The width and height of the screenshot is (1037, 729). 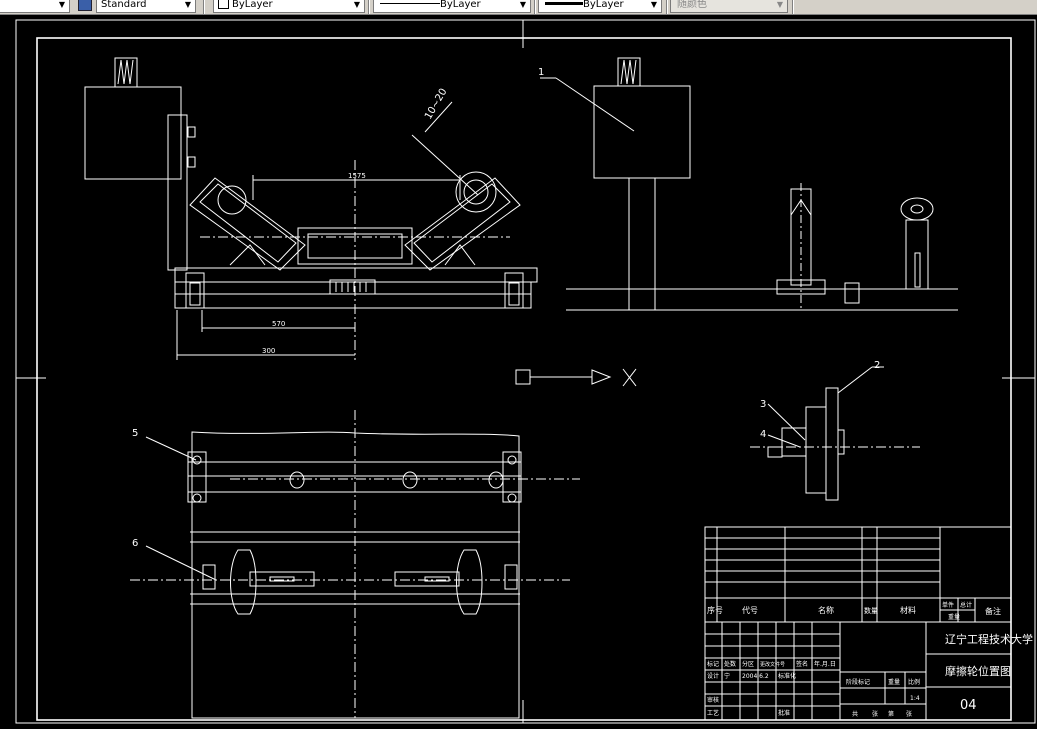 I want to click on tb-header-name: 名称, so click(x=826, y=610).